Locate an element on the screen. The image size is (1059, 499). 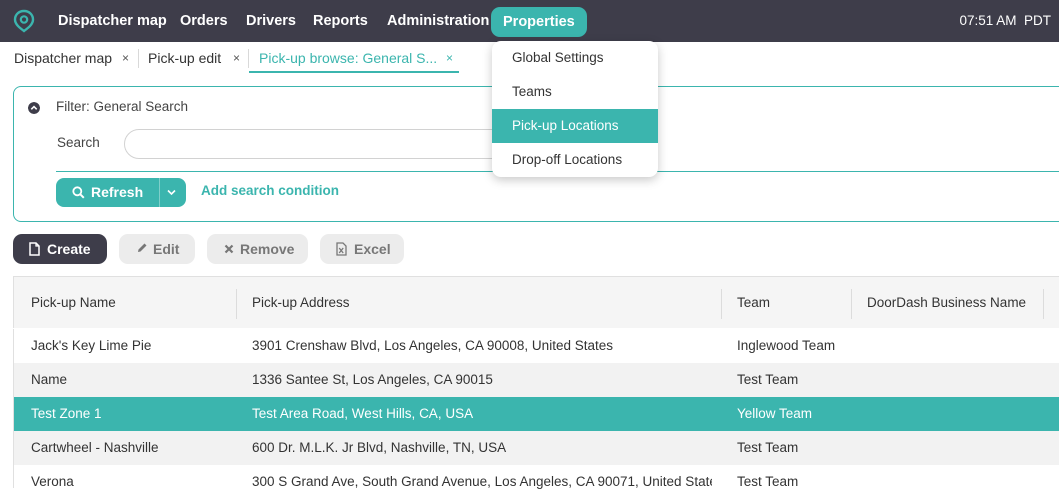
cell-pick-up-name: Cartwheel - Nashville is located at coordinates (95, 447).